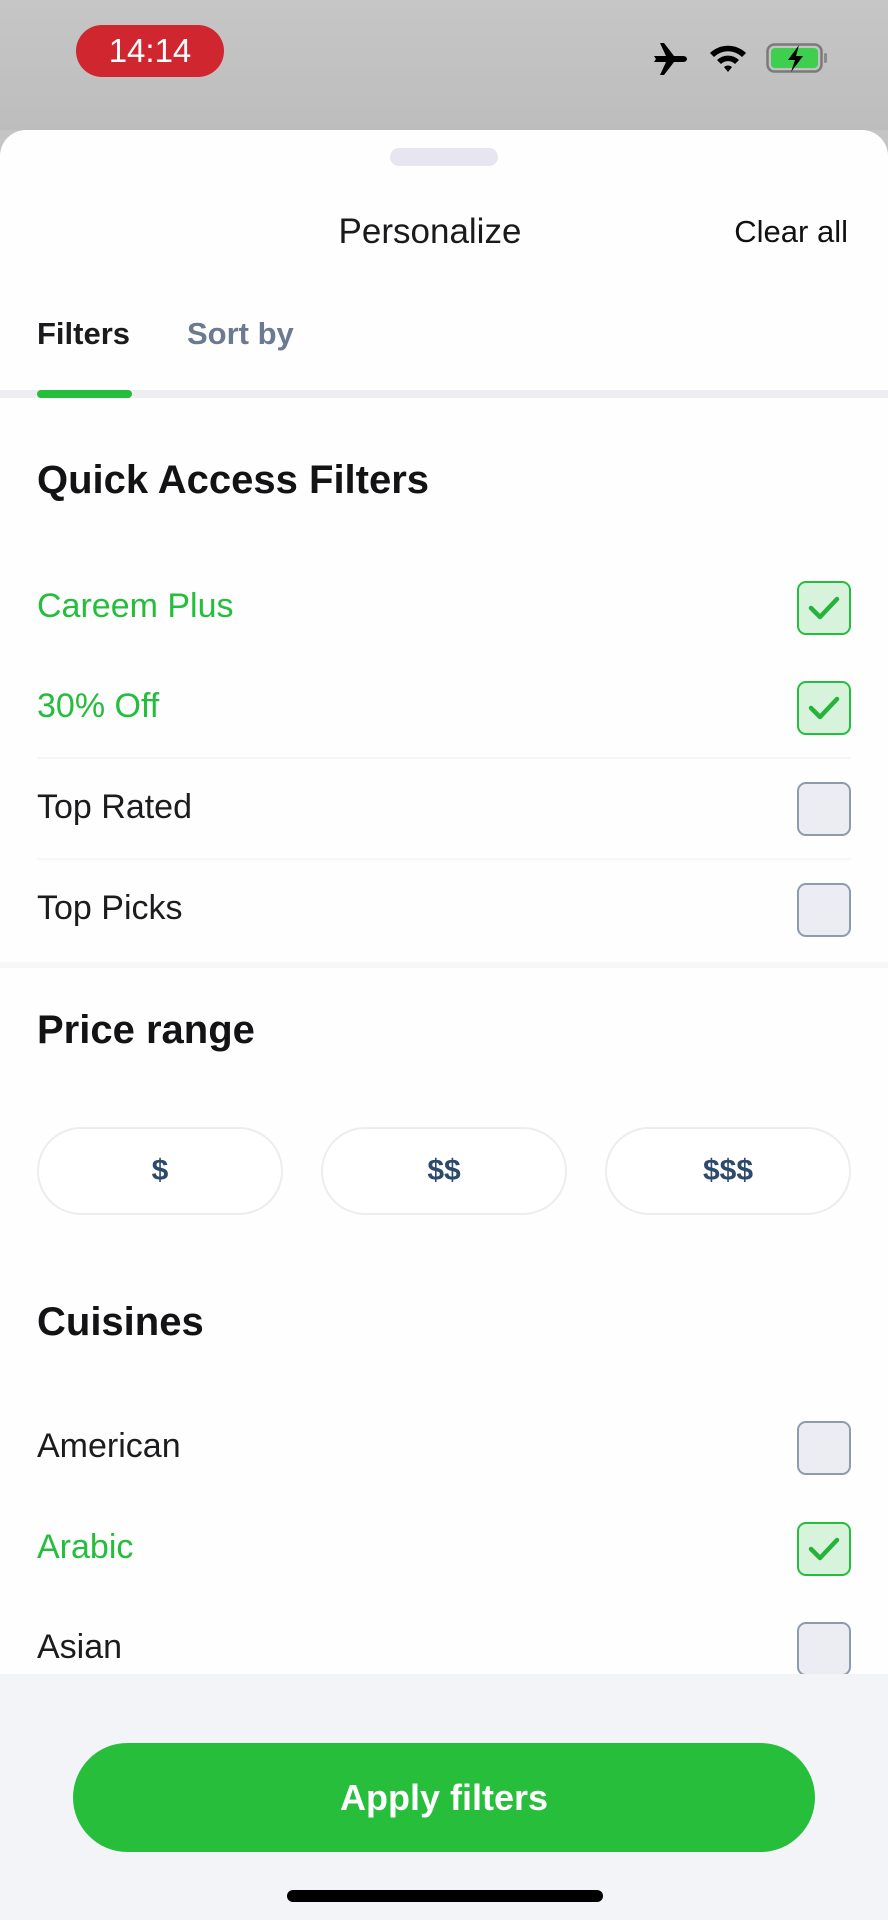 Image resolution: width=888 pixels, height=1920 pixels. What do you see at coordinates (444, 810) in the screenshot?
I see `filter-row-top-rated: Top Rated` at bounding box center [444, 810].